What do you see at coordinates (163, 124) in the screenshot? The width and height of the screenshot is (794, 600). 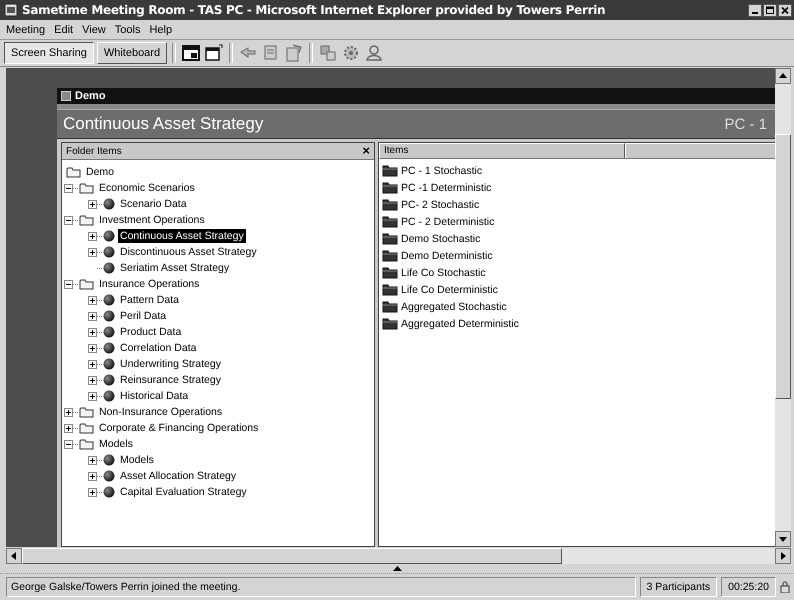 I see `heading: Continuous Asset Strategy` at bounding box center [163, 124].